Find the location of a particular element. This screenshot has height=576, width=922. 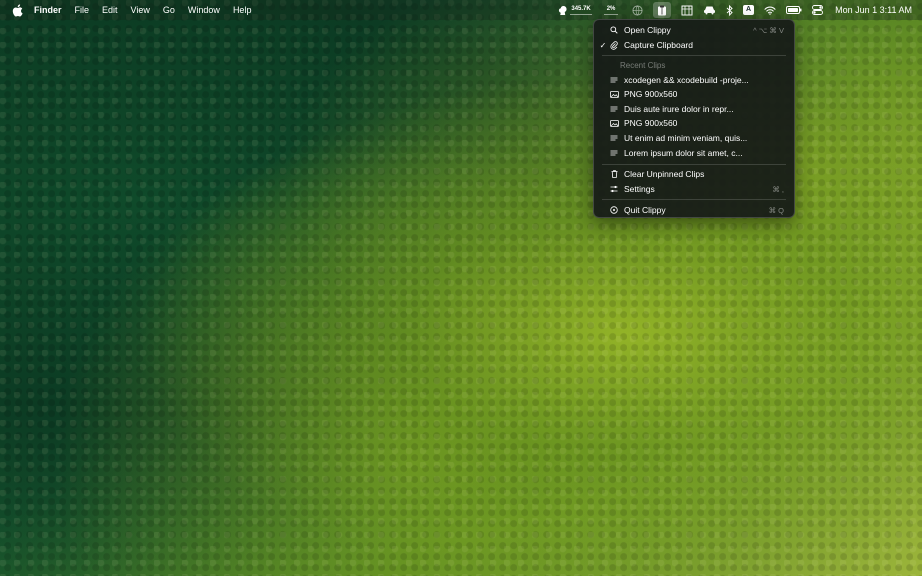

network-stat: 345.7K is located at coordinates (575, 10).